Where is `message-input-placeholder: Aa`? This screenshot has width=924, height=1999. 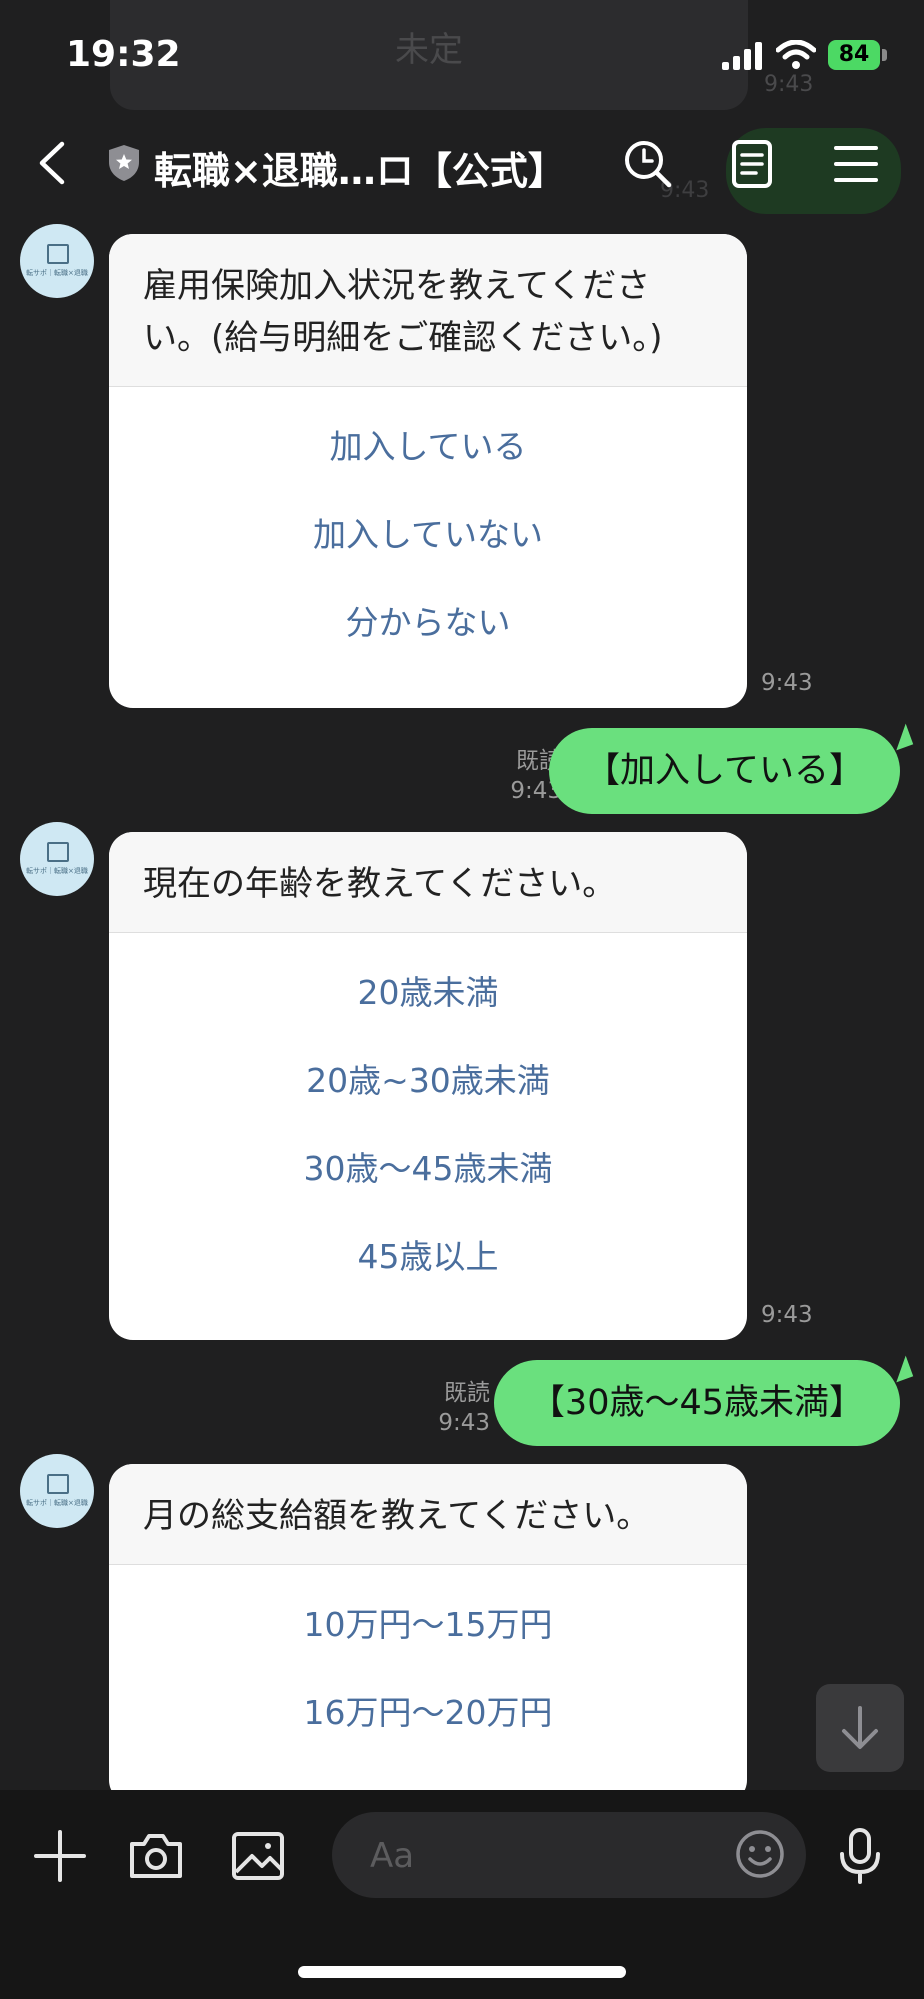
message-input-placeholder: Aa is located at coordinates (392, 1856).